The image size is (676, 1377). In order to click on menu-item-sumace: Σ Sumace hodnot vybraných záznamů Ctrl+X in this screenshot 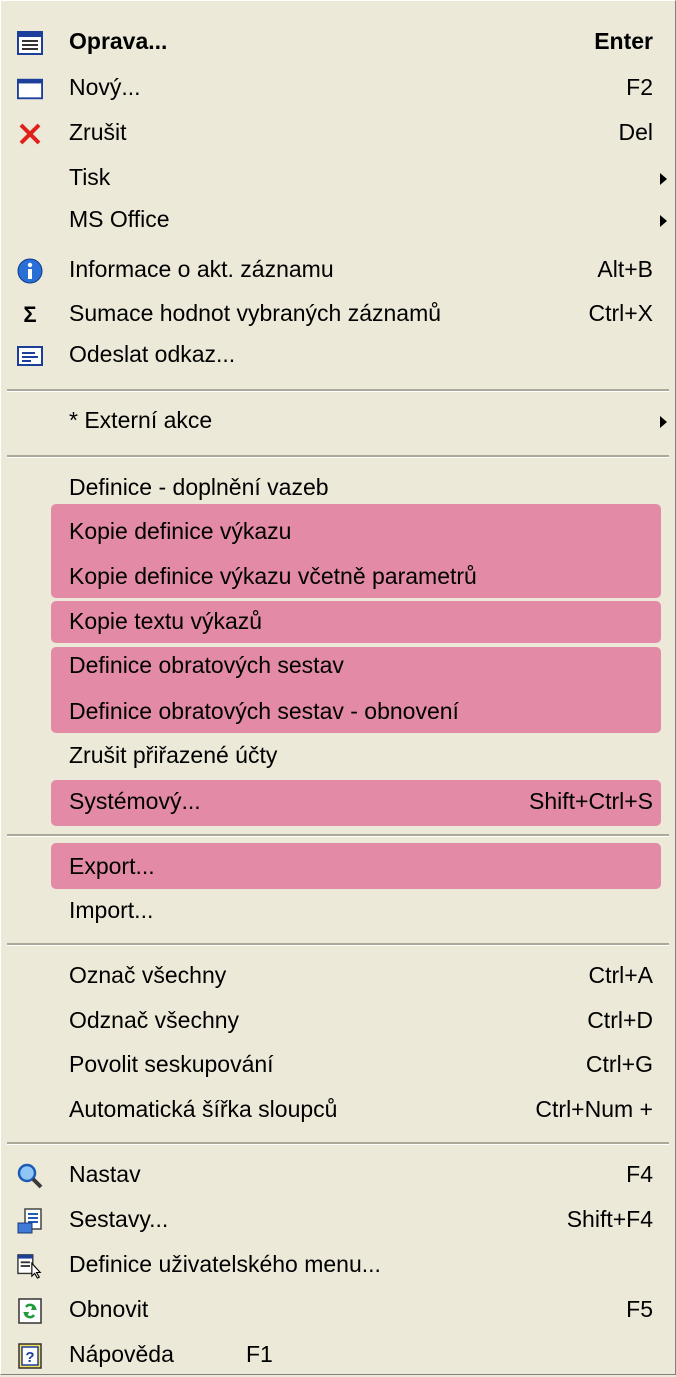, I will do `click(338, 314)`.